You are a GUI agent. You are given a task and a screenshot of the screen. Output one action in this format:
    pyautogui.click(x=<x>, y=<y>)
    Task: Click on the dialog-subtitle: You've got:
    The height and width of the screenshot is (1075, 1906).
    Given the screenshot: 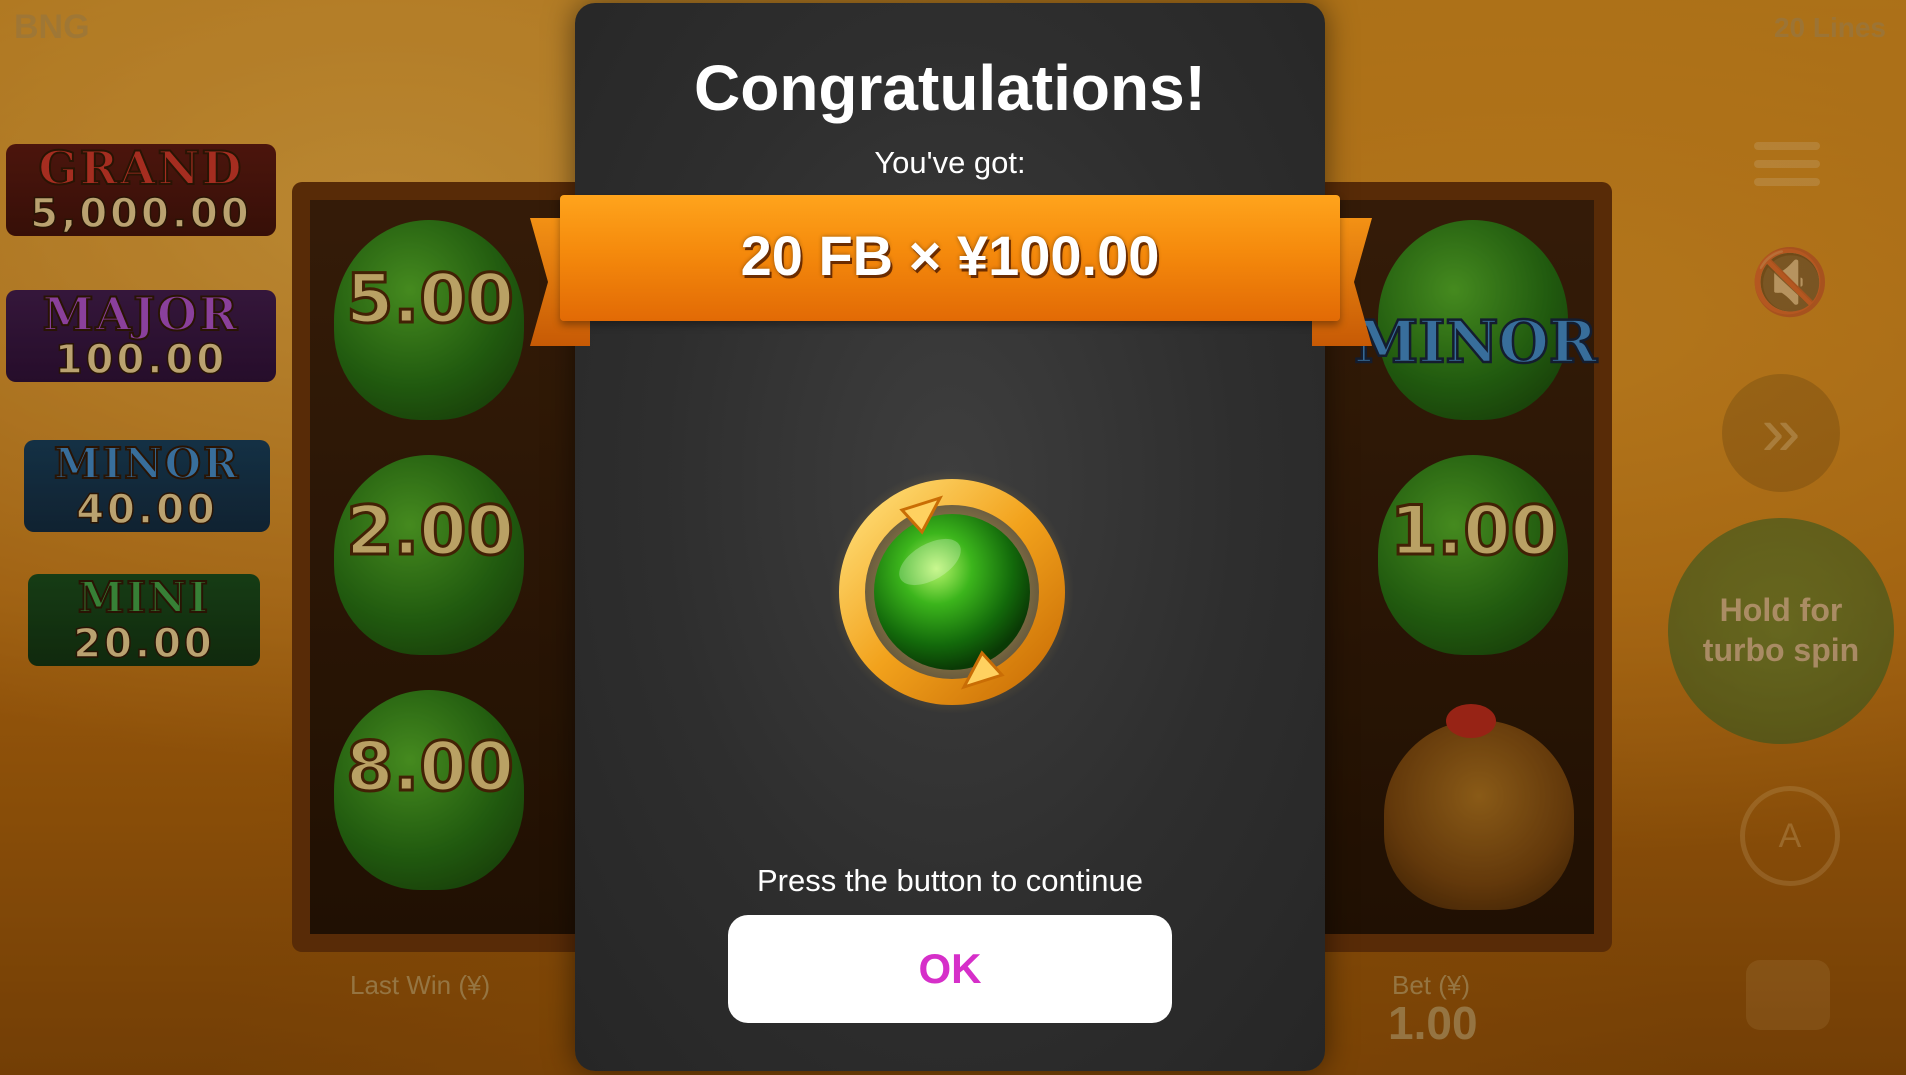 What is the action you would take?
    pyautogui.click(x=950, y=162)
    